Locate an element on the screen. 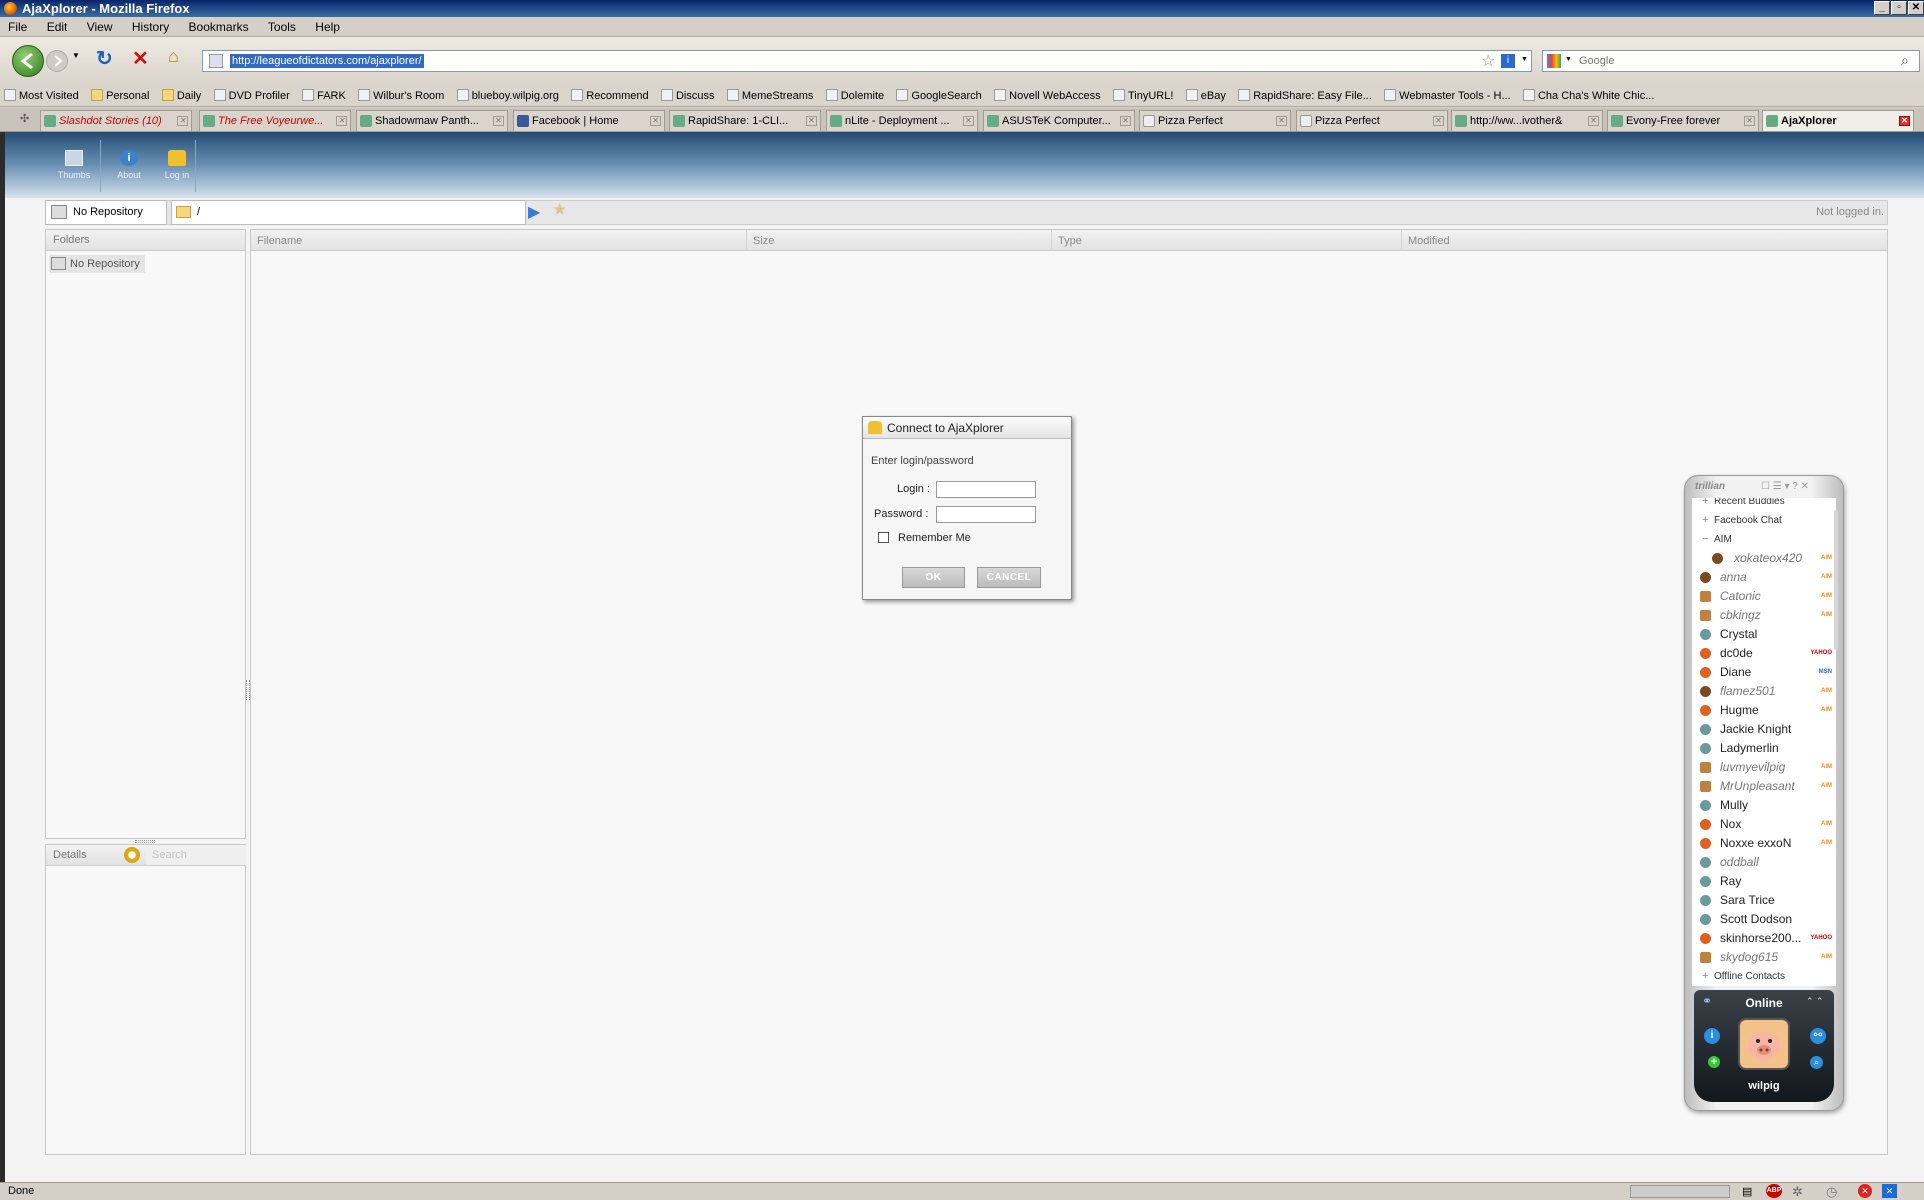 The width and height of the screenshot is (1924, 1200). folder-tree-item: No Repository is located at coordinates (97, 264).